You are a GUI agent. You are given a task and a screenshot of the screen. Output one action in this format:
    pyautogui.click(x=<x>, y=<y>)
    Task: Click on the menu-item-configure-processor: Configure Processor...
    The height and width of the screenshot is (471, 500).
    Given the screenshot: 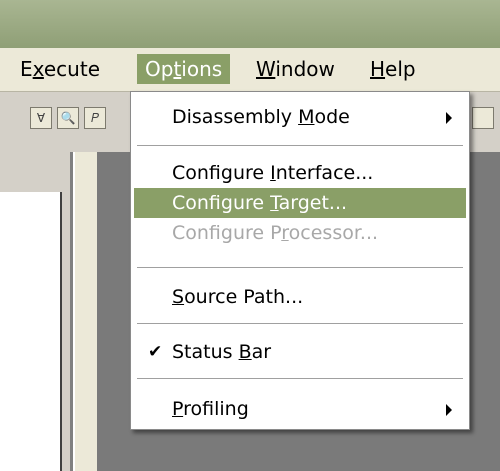 What is the action you would take?
    pyautogui.click(x=300, y=233)
    